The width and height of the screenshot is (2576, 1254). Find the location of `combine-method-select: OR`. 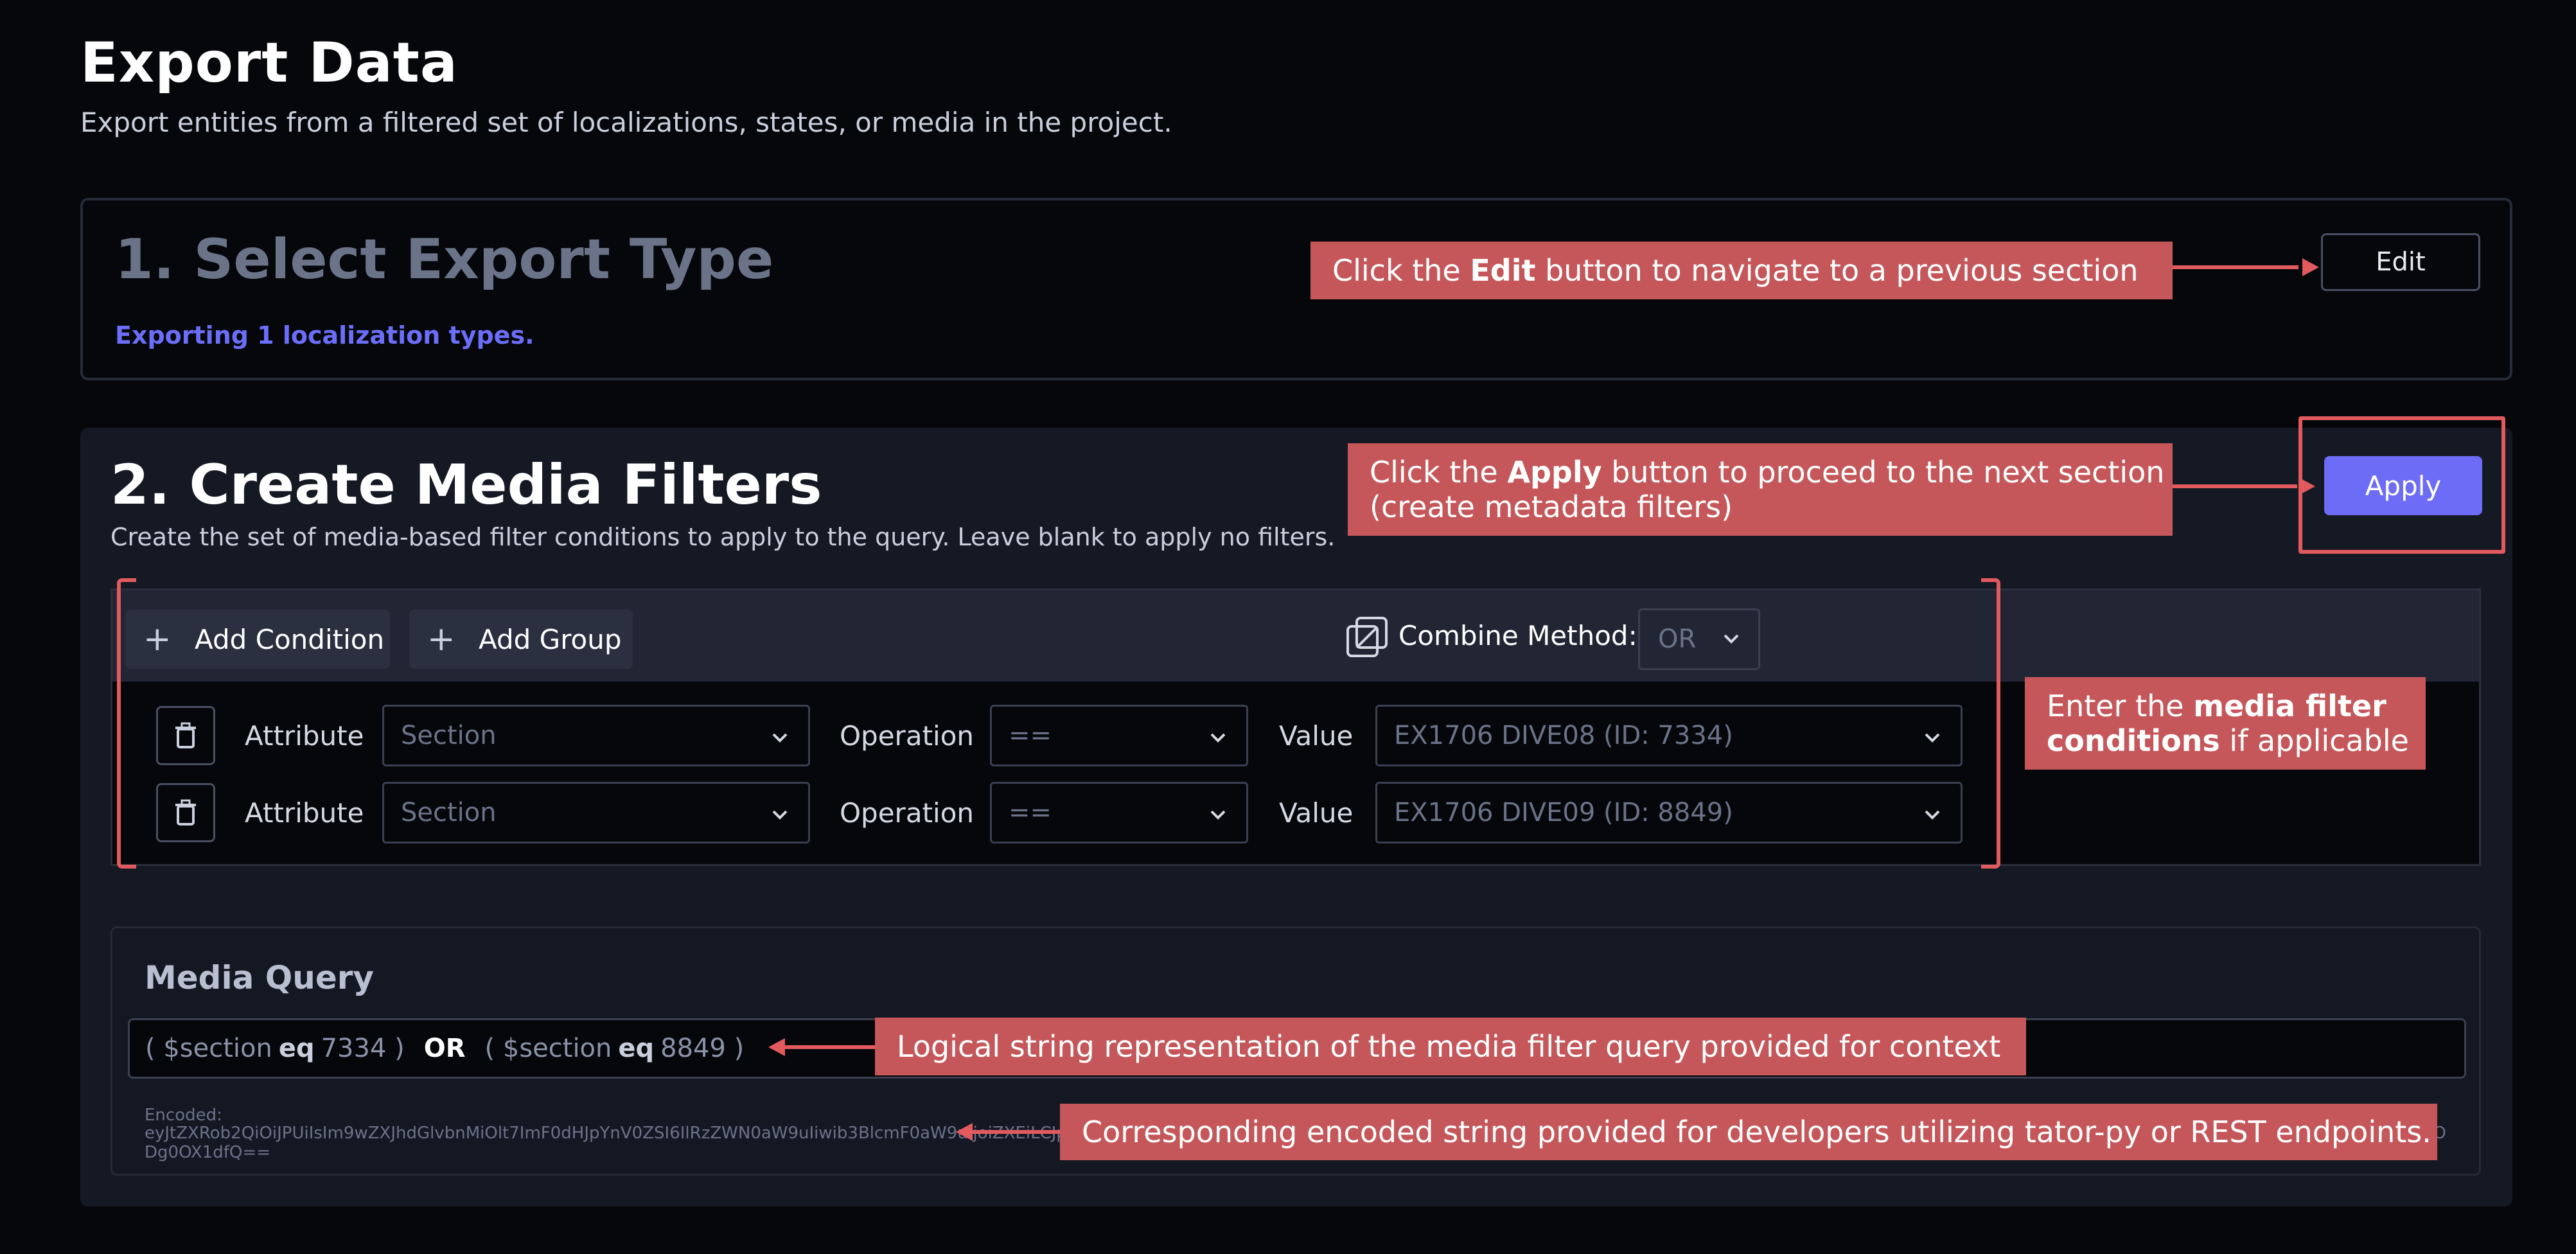

combine-method-select: OR is located at coordinates (1699, 639).